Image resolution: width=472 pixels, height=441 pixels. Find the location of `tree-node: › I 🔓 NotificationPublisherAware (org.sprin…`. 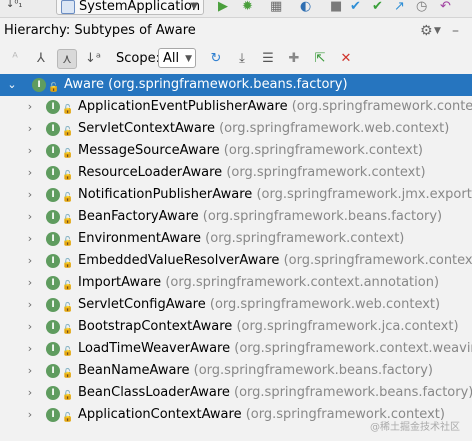

tree-node: › I 🔓 NotificationPublisherAware (org.sprin… is located at coordinates (236, 195).